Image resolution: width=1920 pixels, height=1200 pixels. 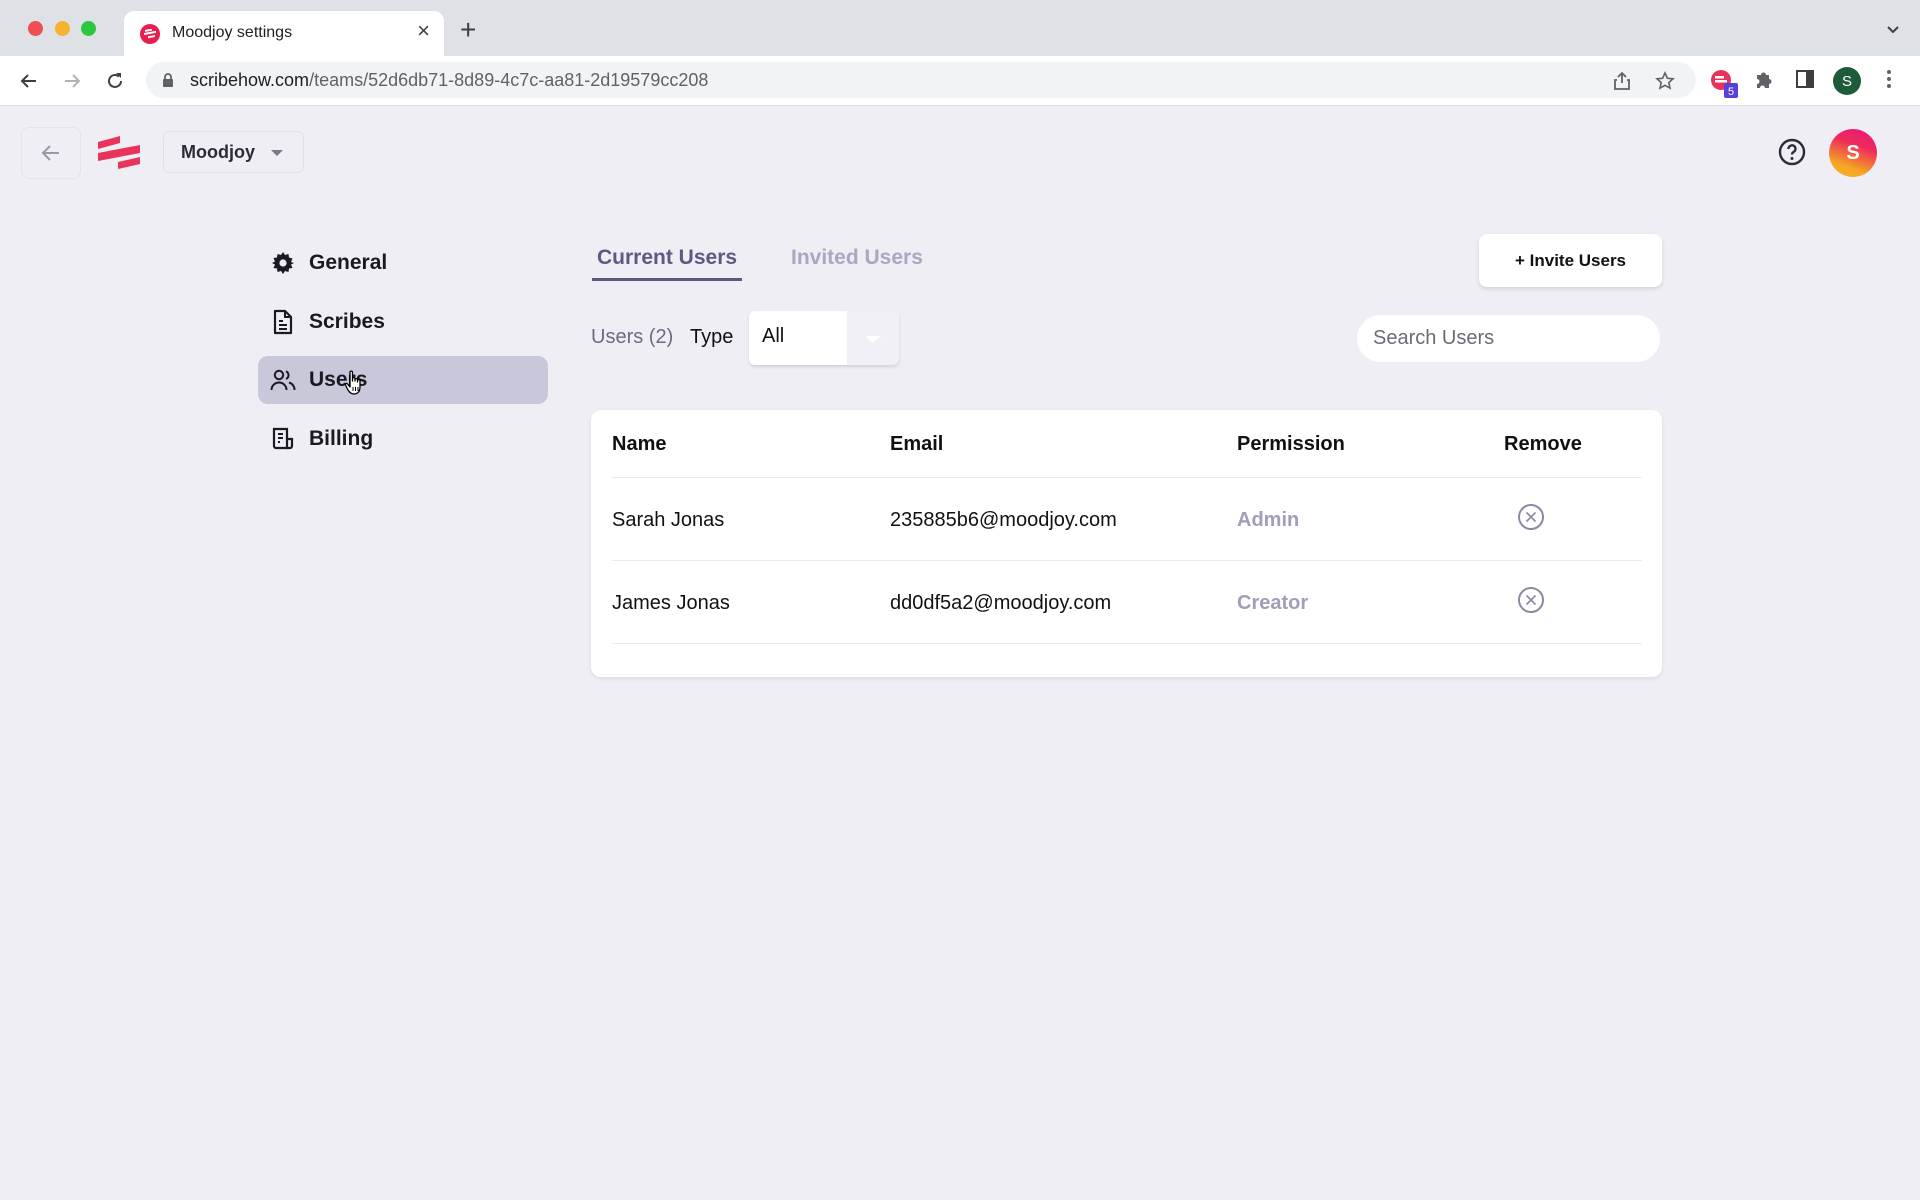 I want to click on forward-arrow-icon, so click(x=72, y=81).